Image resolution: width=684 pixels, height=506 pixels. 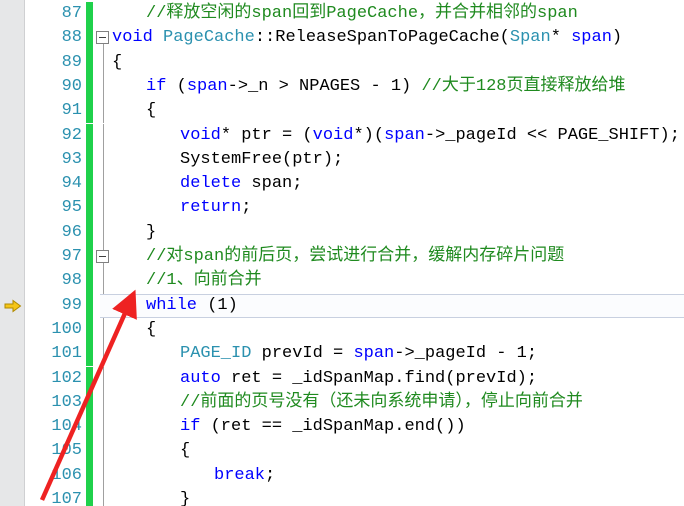 I want to click on code-line-text-wrap: PAGE_ID prevId = span->_pageId - 1;, so click(x=392, y=354).